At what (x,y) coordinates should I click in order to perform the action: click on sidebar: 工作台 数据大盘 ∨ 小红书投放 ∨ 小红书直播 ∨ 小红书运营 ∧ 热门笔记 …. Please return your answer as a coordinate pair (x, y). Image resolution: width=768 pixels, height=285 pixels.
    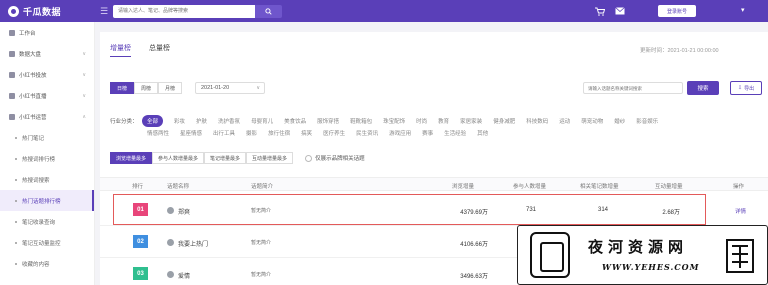
    Looking at the image, I should click on (47, 153).